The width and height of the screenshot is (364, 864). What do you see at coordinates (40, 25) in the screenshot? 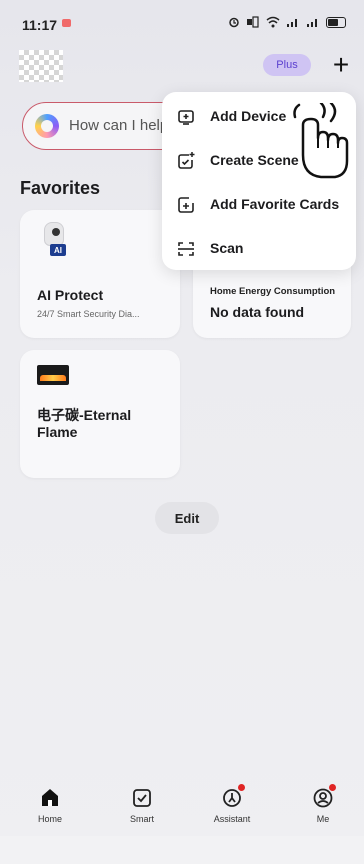
I see `status-time: 11:17` at bounding box center [40, 25].